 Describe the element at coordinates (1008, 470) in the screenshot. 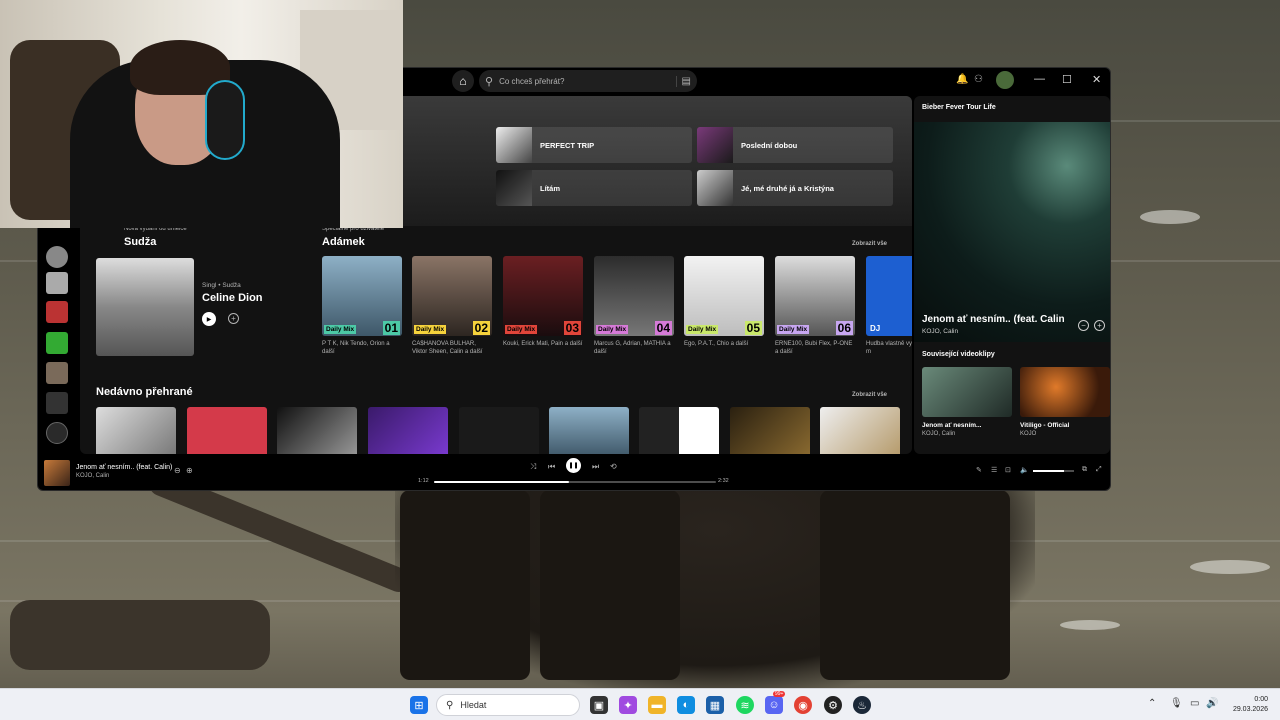

I see `connect-device-icon: ⊡` at that location.